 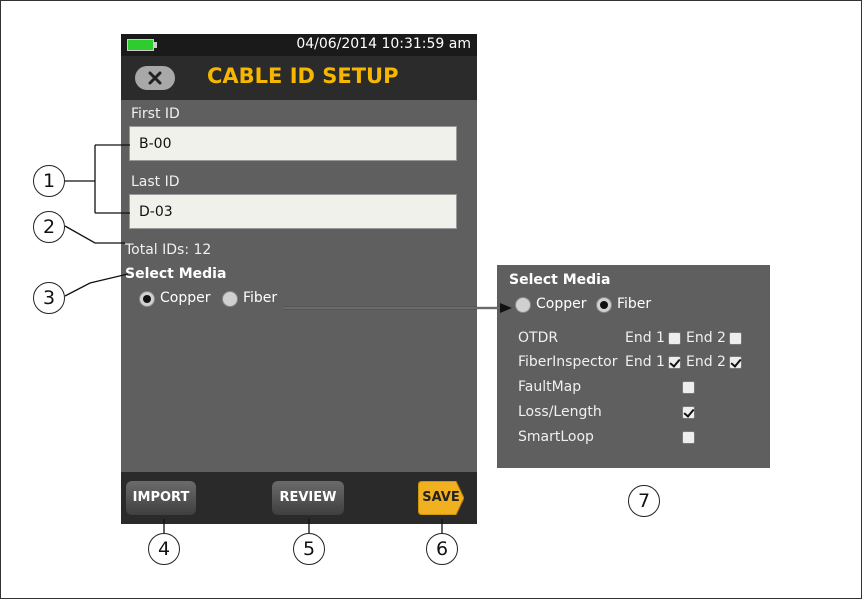 I want to click on callout-6: 6, so click(x=442, y=549).